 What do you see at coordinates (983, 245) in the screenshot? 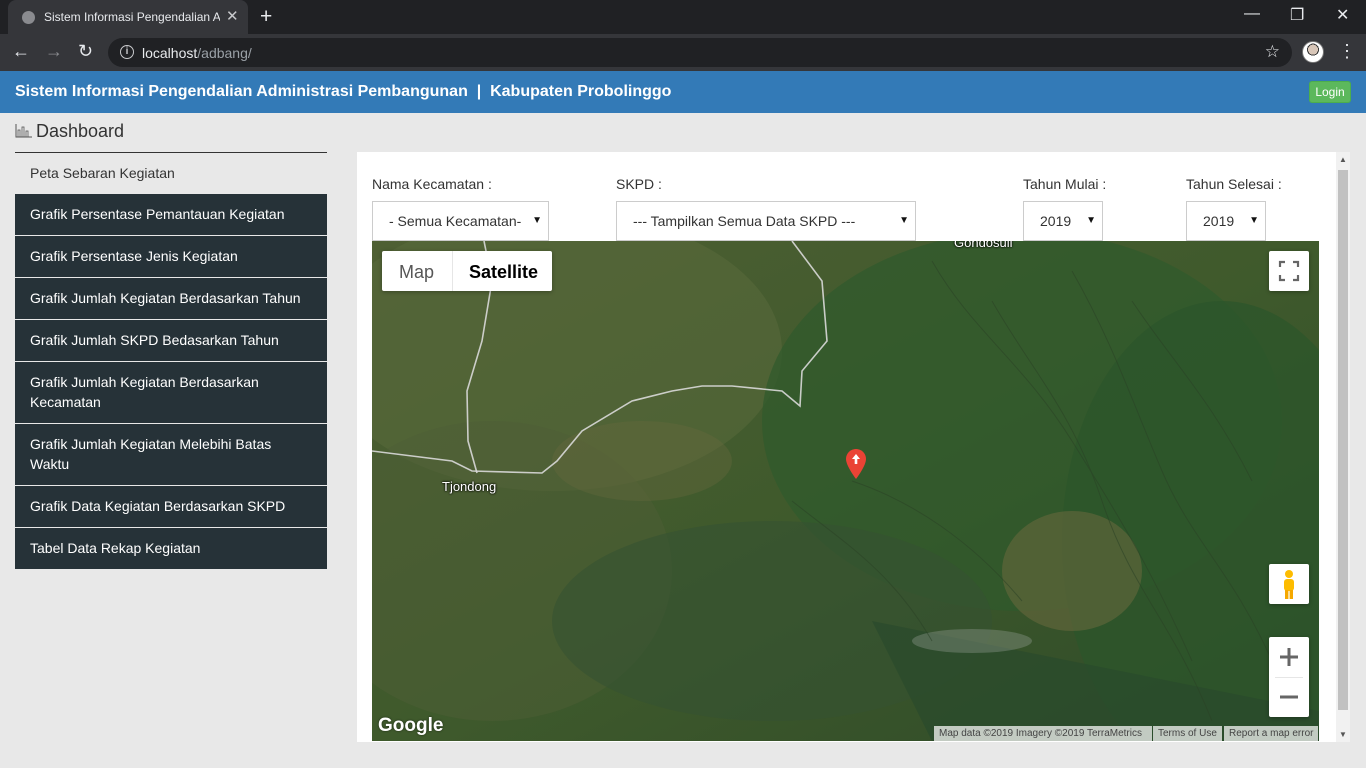
I see `place-label-gondosuli: Gondosuli` at bounding box center [983, 245].